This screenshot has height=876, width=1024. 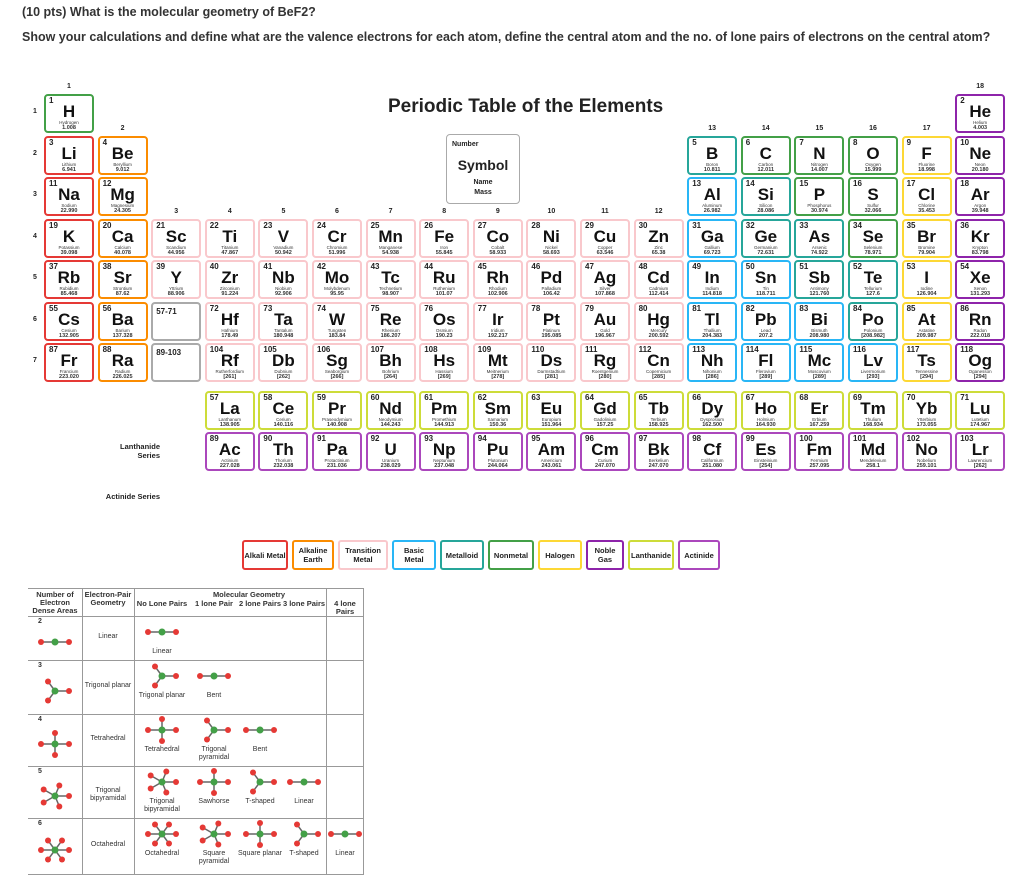 What do you see at coordinates (980, 155) in the screenshot?
I see `element-cell-ne: 10 Ne Neon 20.180` at bounding box center [980, 155].